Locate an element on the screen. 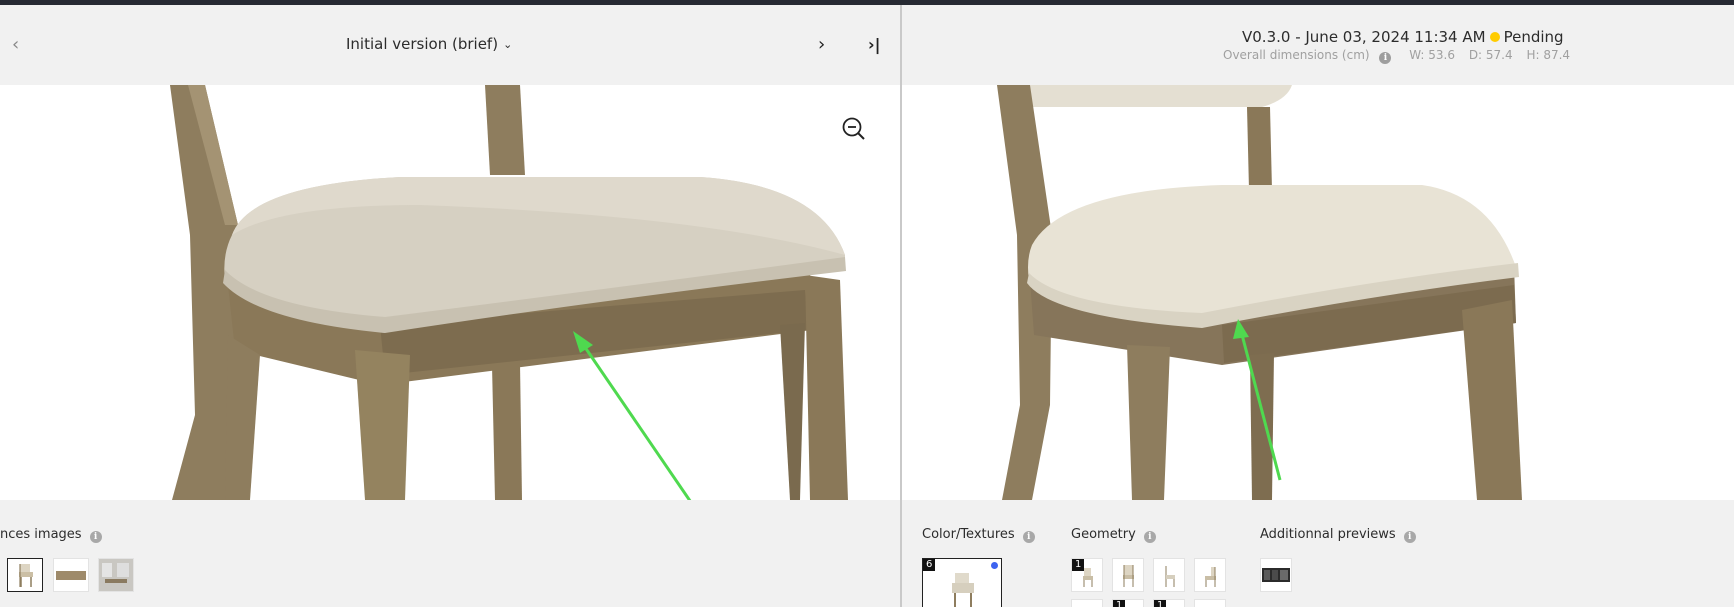 This screenshot has width=1734, height=607. chevron-left-icon: ‹ is located at coordinates (15, 44).